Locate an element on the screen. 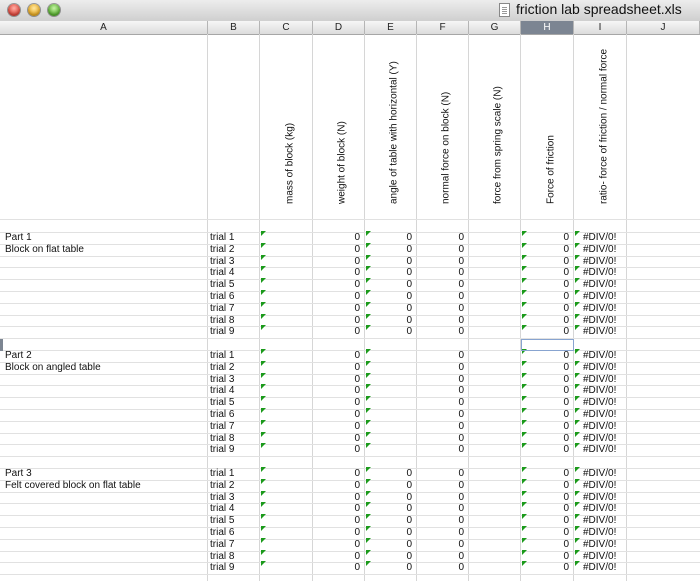  header-e-cell: angle of table with horizontal (Y) is located at coordinates (394, 127).